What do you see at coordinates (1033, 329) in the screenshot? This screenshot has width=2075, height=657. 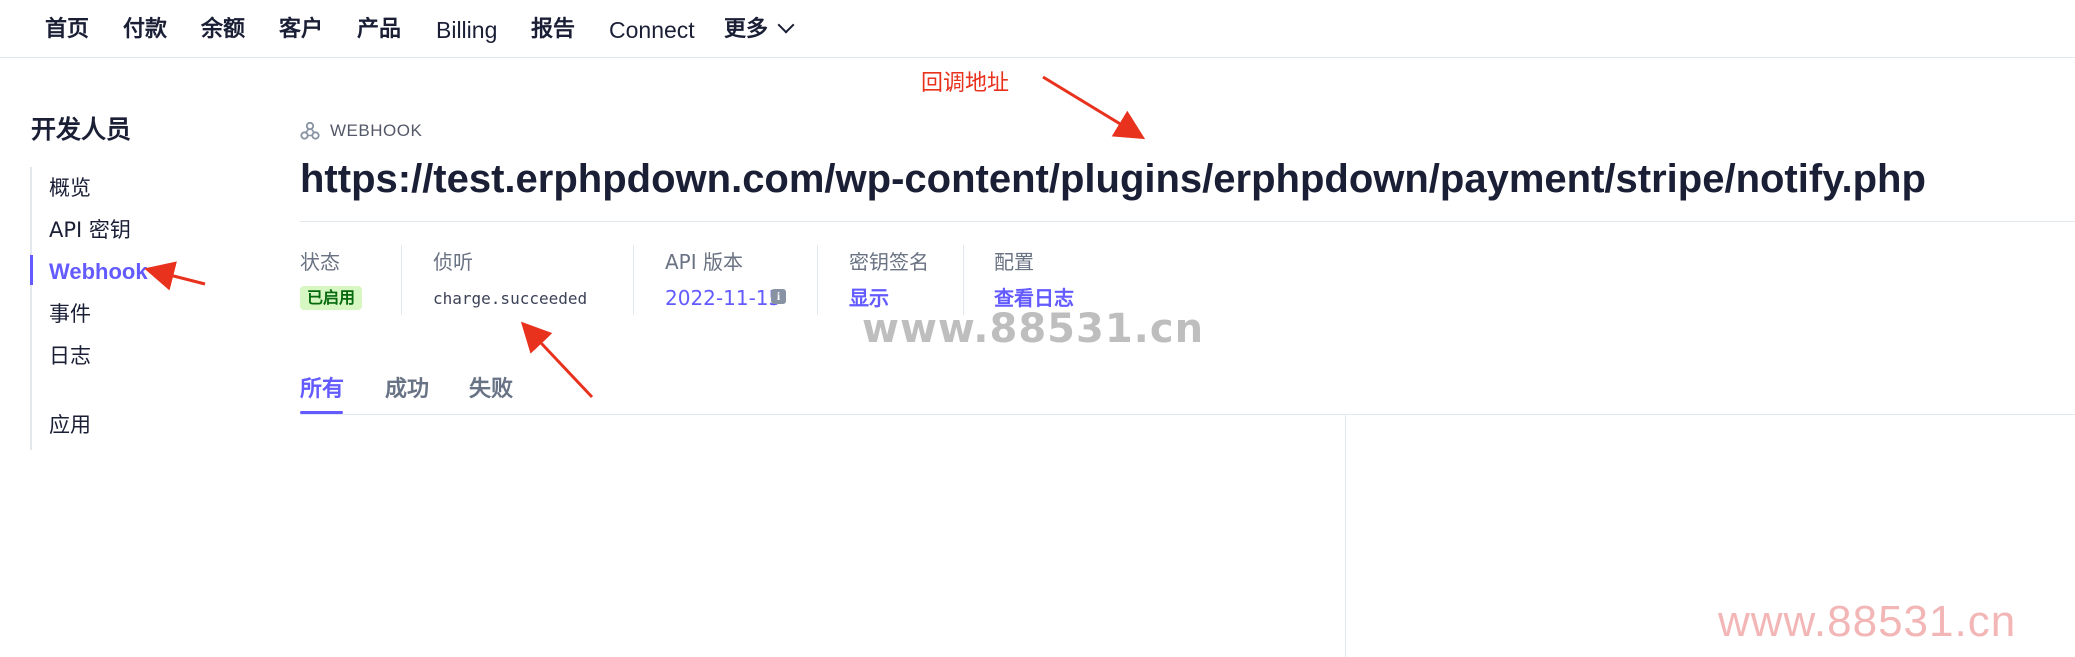 I see `watermark: www.88531.cn` at bounding box center [1033, 329].